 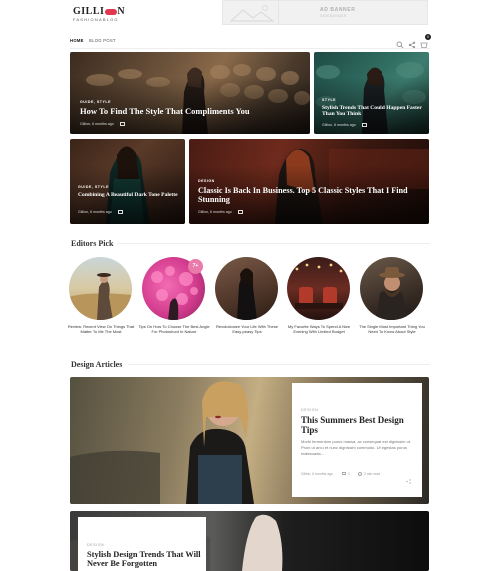 What do you see at coordinates (89, 11) in the screenshot?
I see `logo-text: GILLI` at bounding box center [89, 11].